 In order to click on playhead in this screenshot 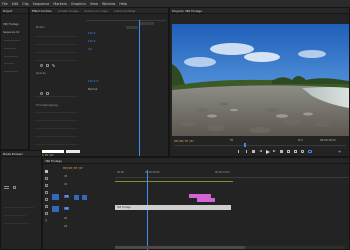, I will do `click(147, 210)`.